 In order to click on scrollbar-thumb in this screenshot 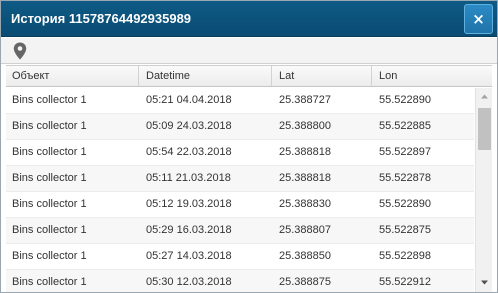, I will do `click(484, 129)`.